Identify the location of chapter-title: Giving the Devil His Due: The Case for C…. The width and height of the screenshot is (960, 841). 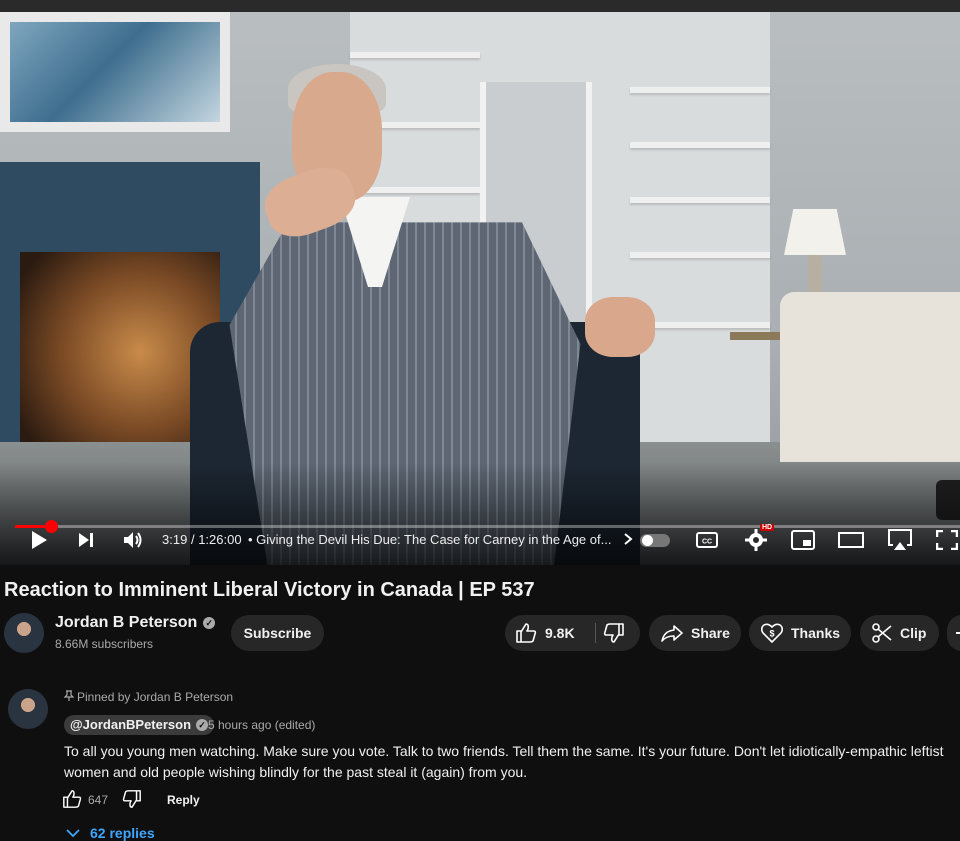
(434, 539).